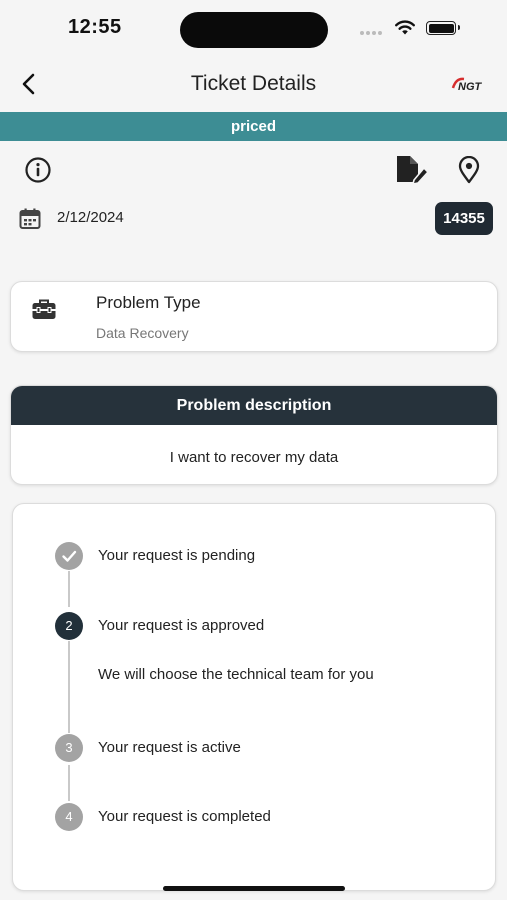  What do you see at coordinates (470, 87) in the screenshot?
I see `svg-text: NGT` at bounding box center [470, 87].